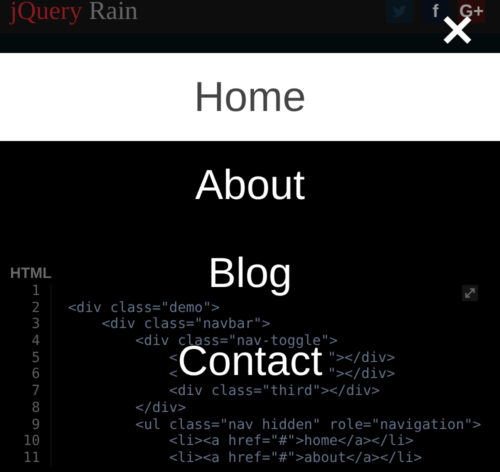 The height and width of the screenshot is (472, 500). What do you see at coordinates (185, 325) in the screenshot?
I see `code-text: <div class="navbar">` at bounding box center [185, 325].